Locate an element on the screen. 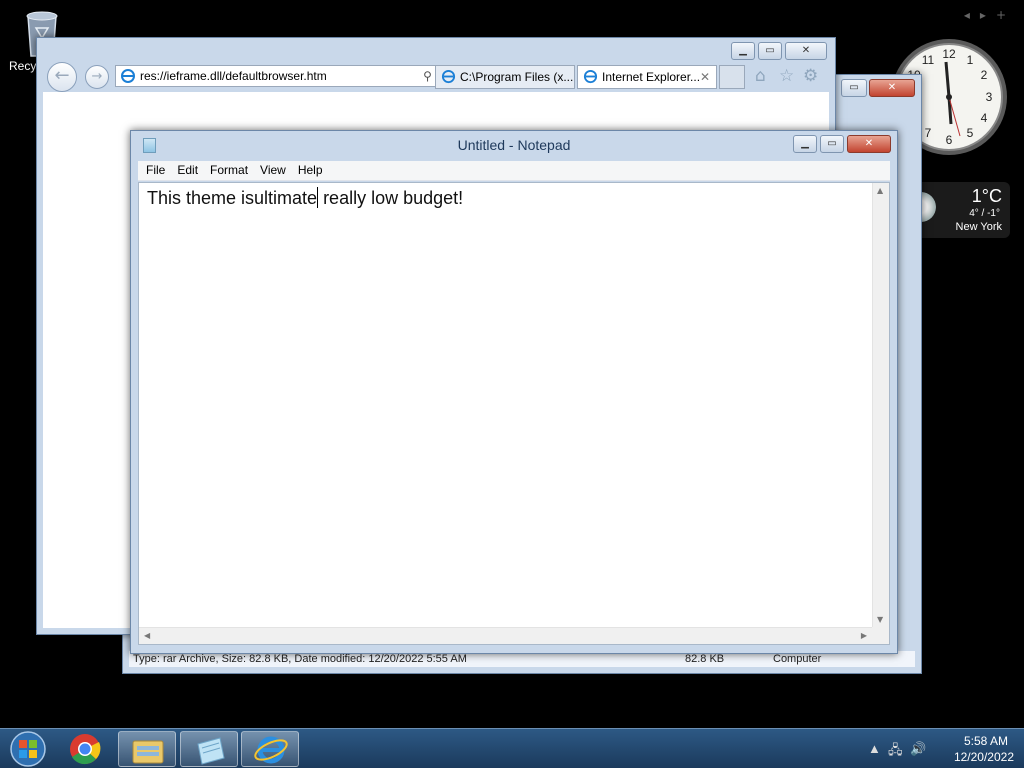  weather-range: 4° / -1° is located at coordinates (984, 213).